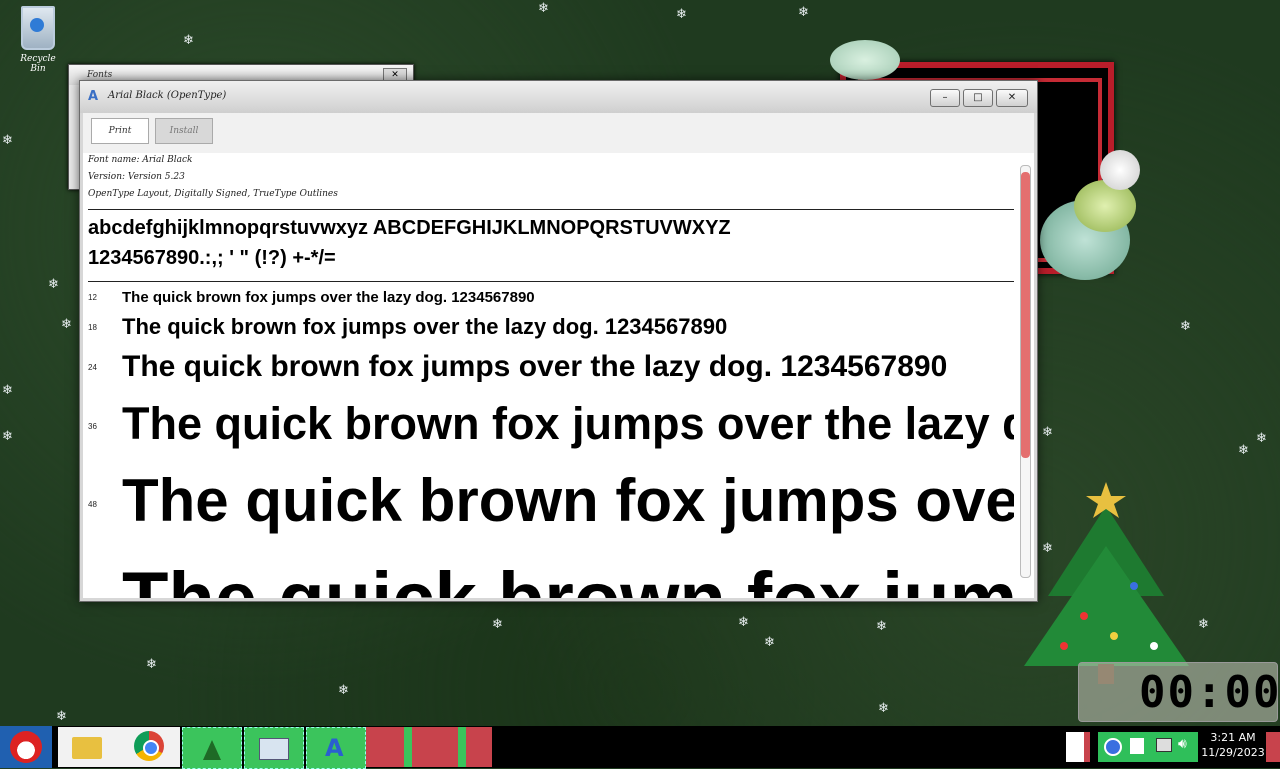  I want to click on vertical-scrollbar, so click(1025, 371).